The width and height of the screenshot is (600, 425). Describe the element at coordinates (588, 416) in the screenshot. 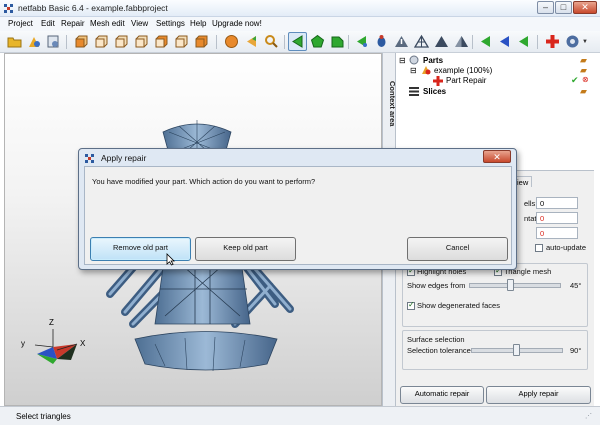

I see `resize-grip-icon: ⋰` at that location.